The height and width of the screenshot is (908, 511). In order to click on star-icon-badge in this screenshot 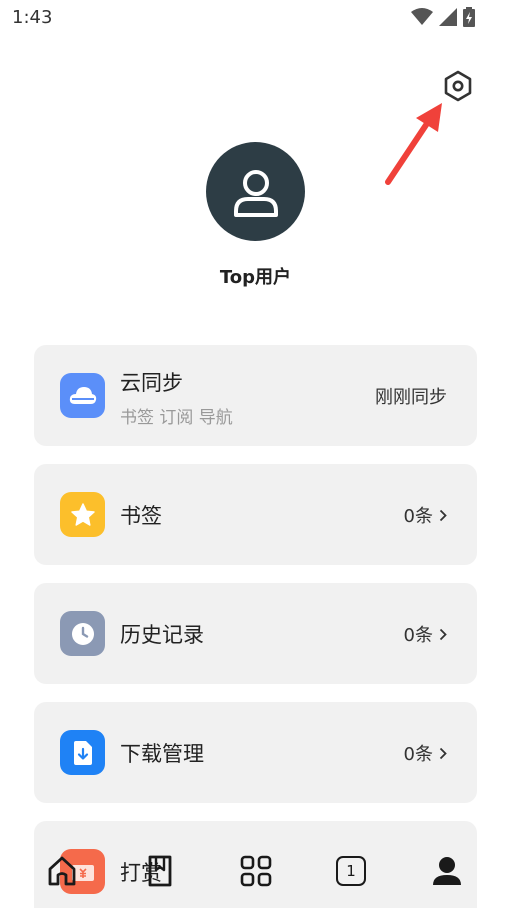, I will do `click(82, 514)`.